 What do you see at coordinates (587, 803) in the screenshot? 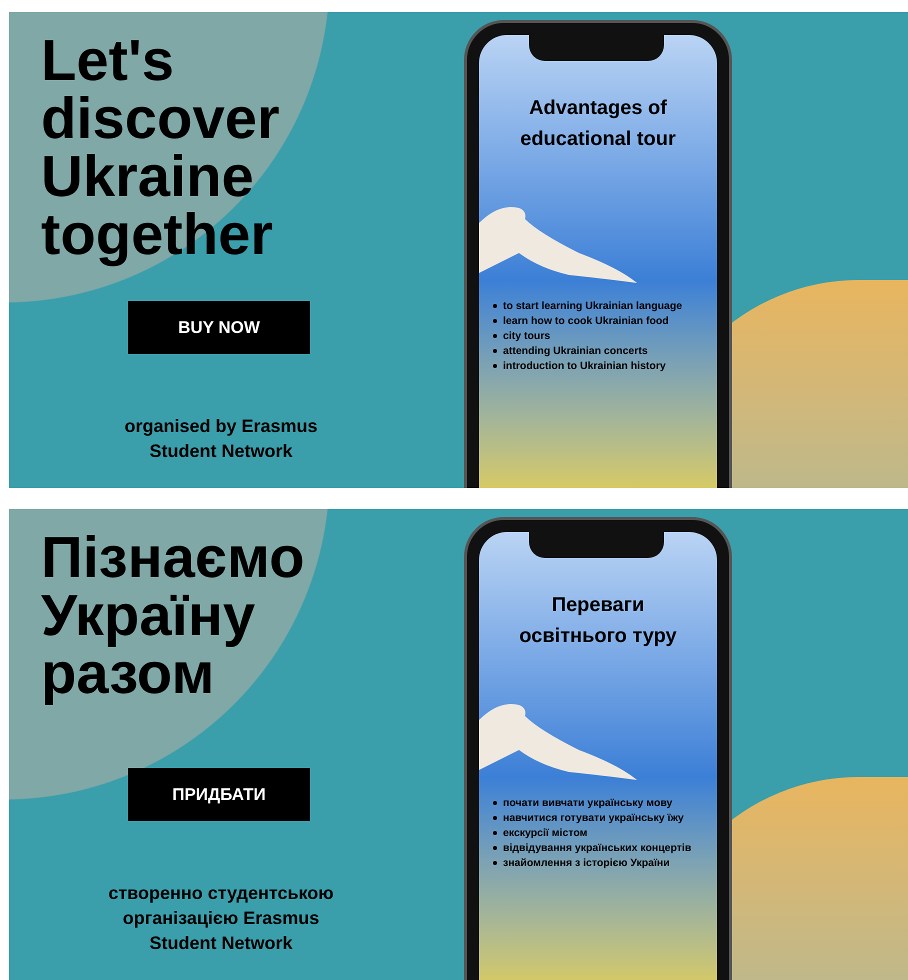
I see `advantage-item: почати вивчати українську мову` at bounding box center [587, 803].